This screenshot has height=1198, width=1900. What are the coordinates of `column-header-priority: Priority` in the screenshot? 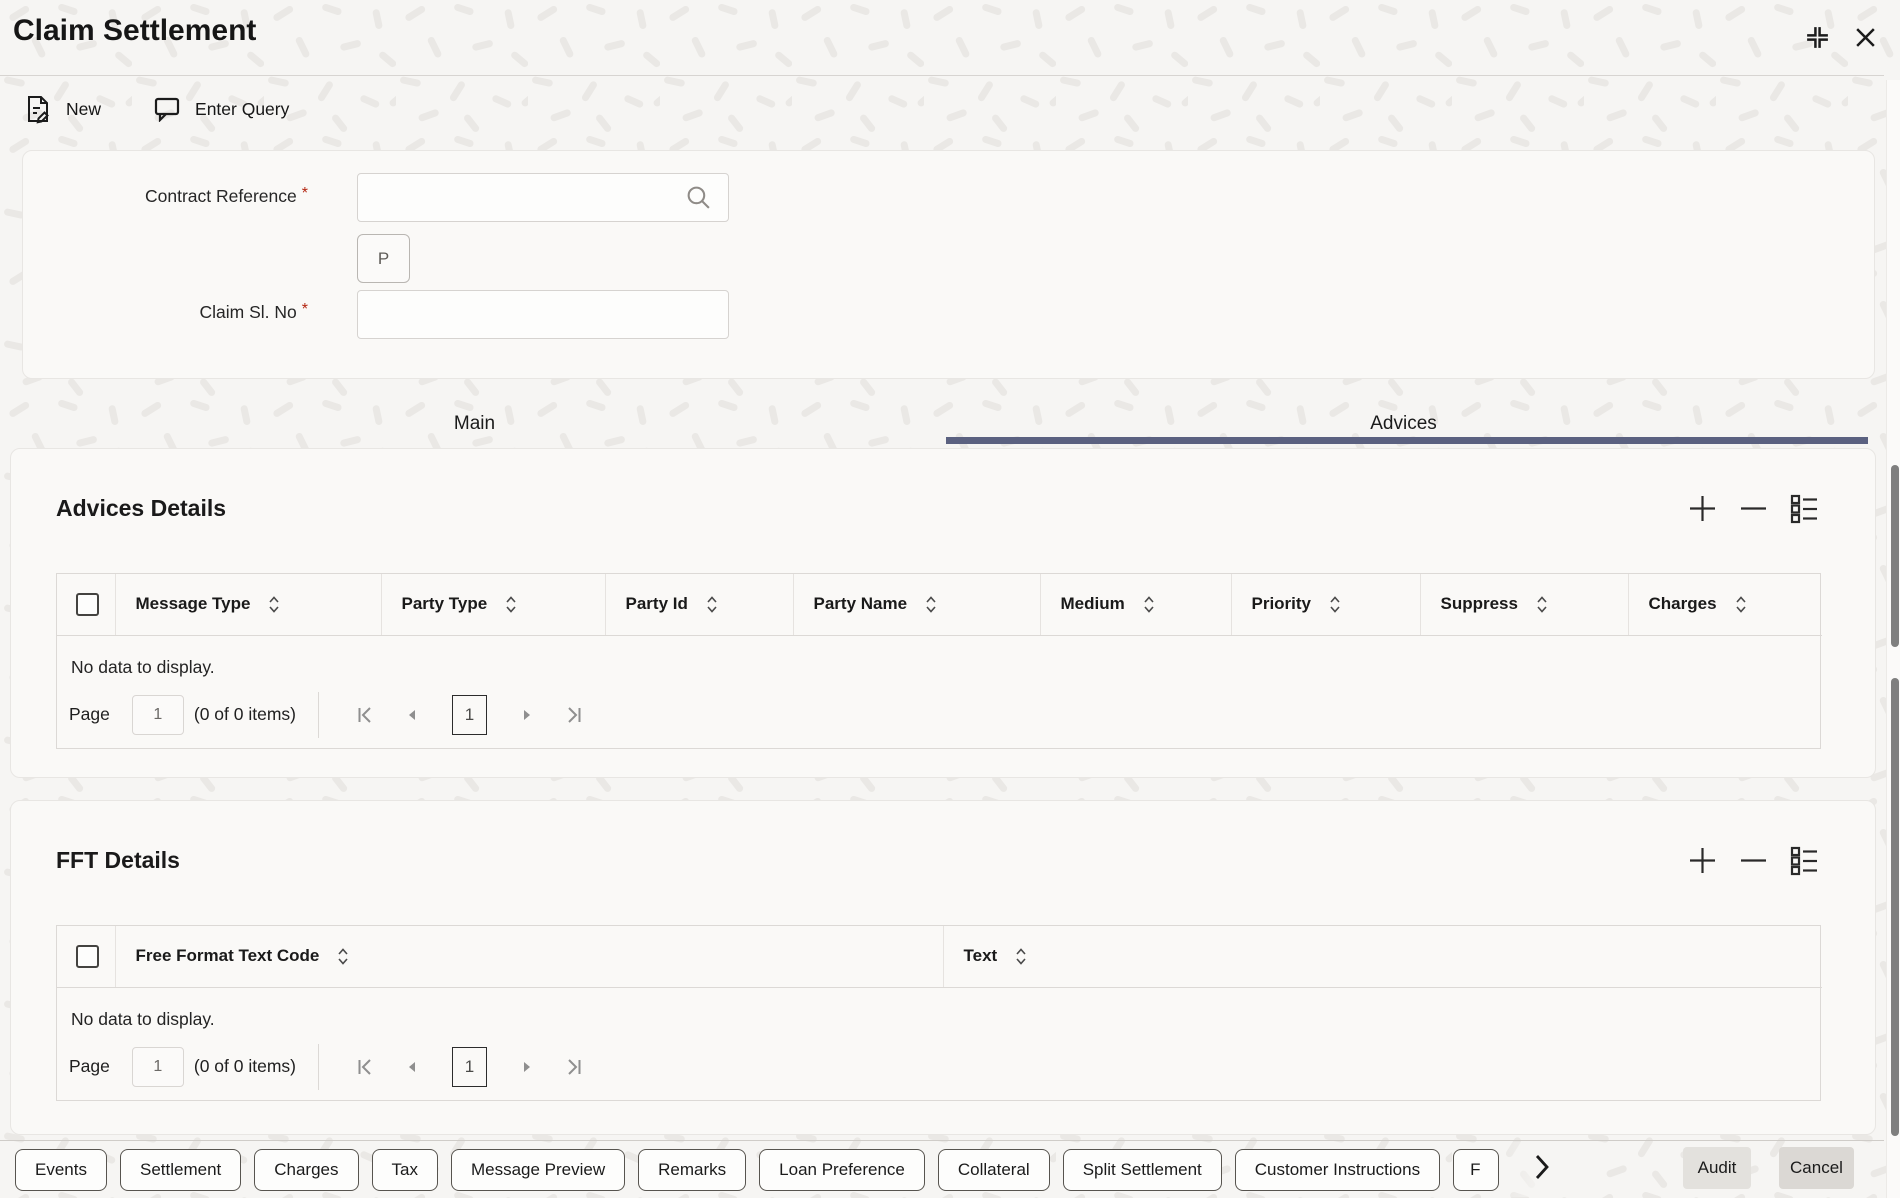 It's located at (1326, 605).